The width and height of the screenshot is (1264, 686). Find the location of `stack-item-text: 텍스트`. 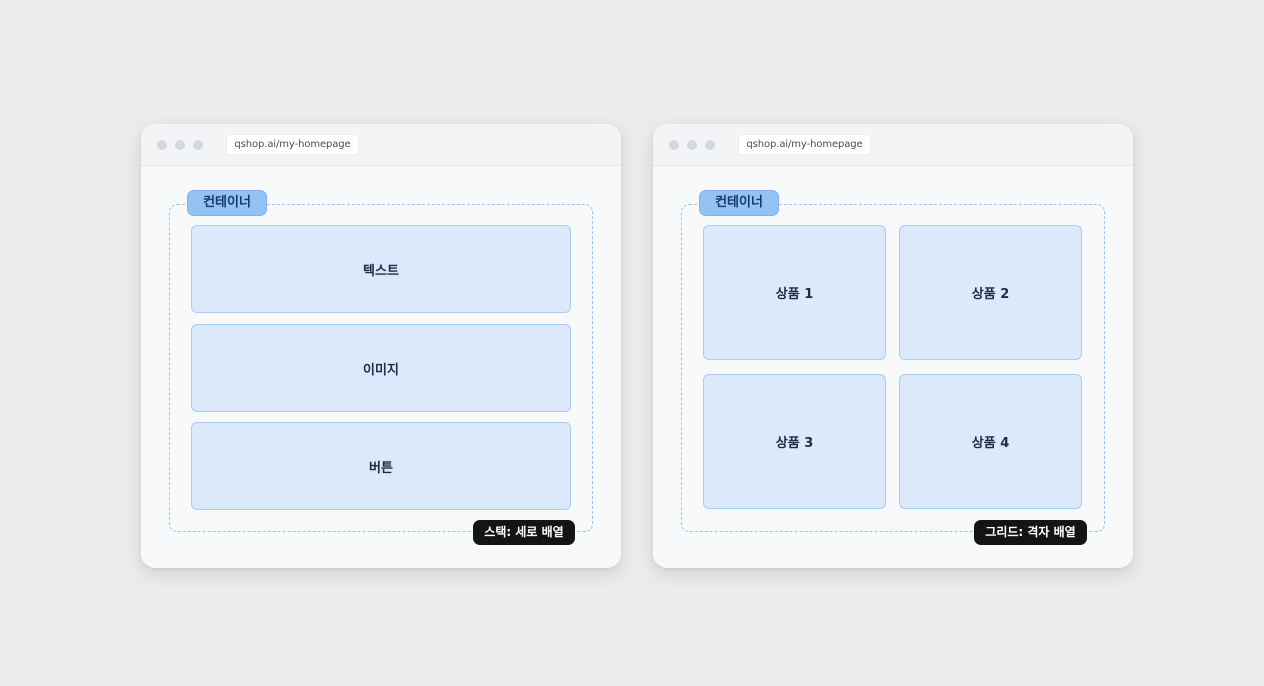

stack-item-text: 텍스트 is located at coordinates (381, 269).